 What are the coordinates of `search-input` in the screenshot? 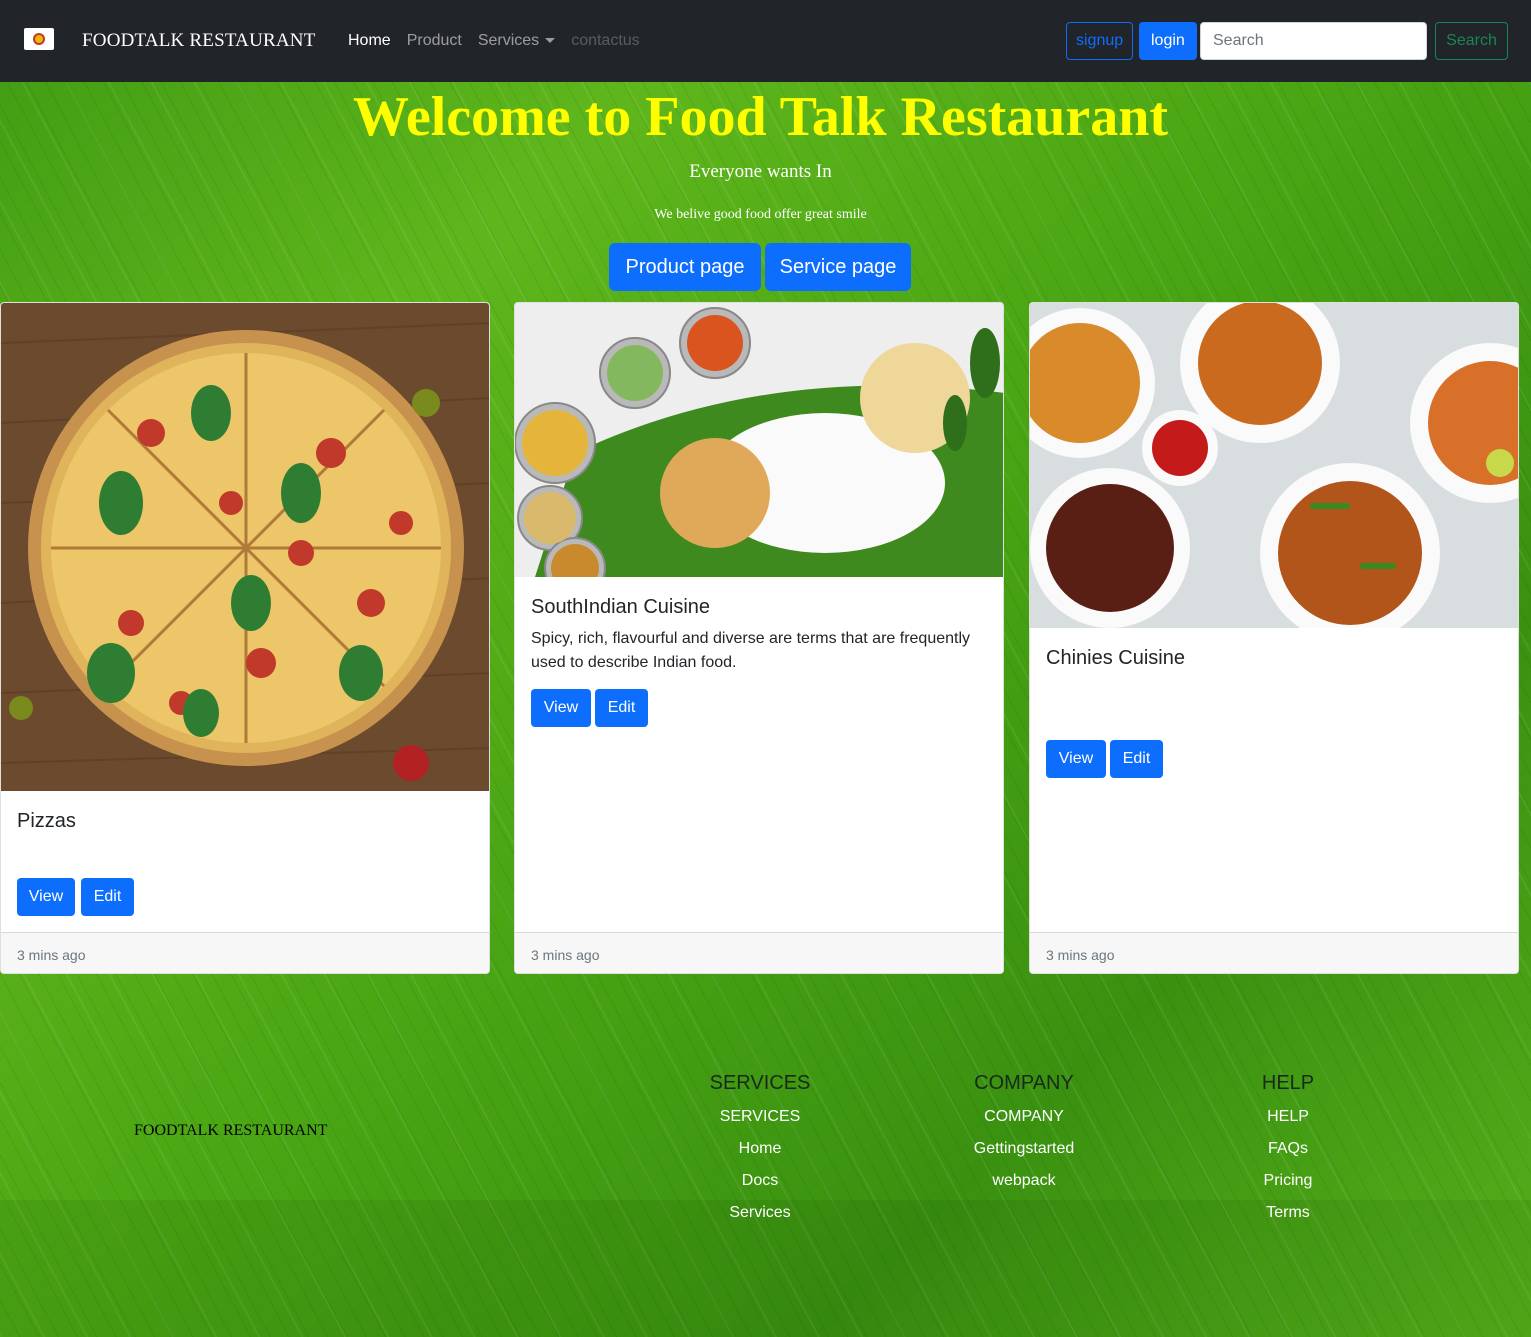 It's located at (1313, 41).